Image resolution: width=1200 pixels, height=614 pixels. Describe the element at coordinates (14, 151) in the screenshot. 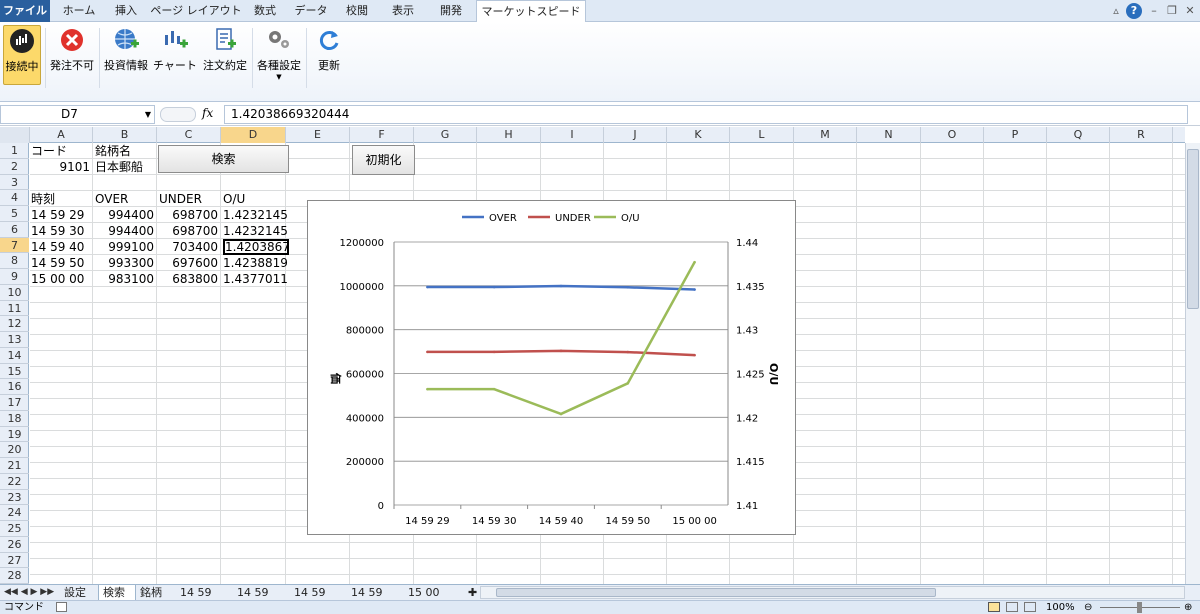

I see `row-header-1: 1` at that location.